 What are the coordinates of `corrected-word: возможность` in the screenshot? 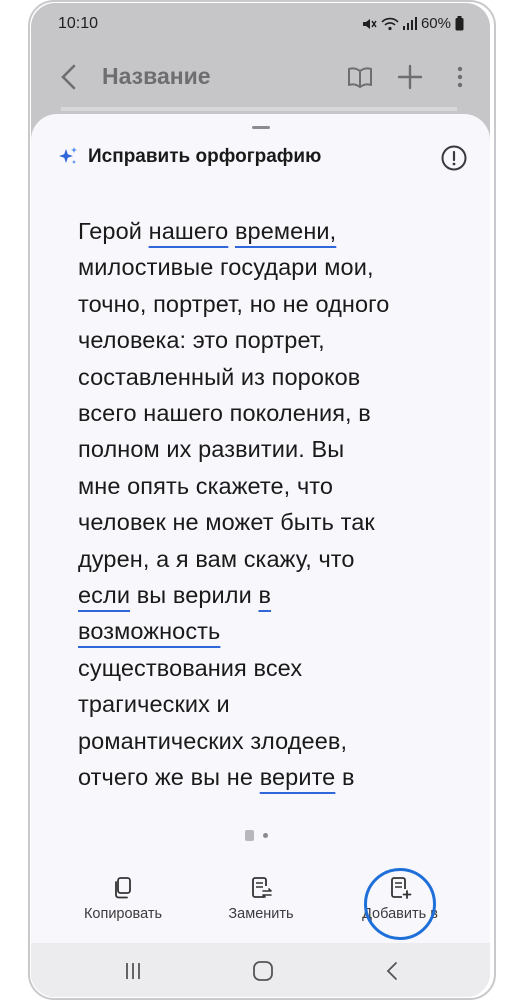 It's located at (149, 631).